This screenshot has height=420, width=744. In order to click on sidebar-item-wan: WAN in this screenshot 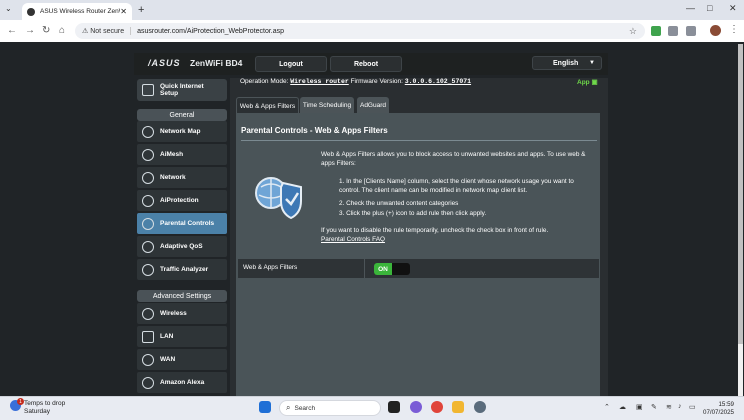, I will do `click(182, 359)`.